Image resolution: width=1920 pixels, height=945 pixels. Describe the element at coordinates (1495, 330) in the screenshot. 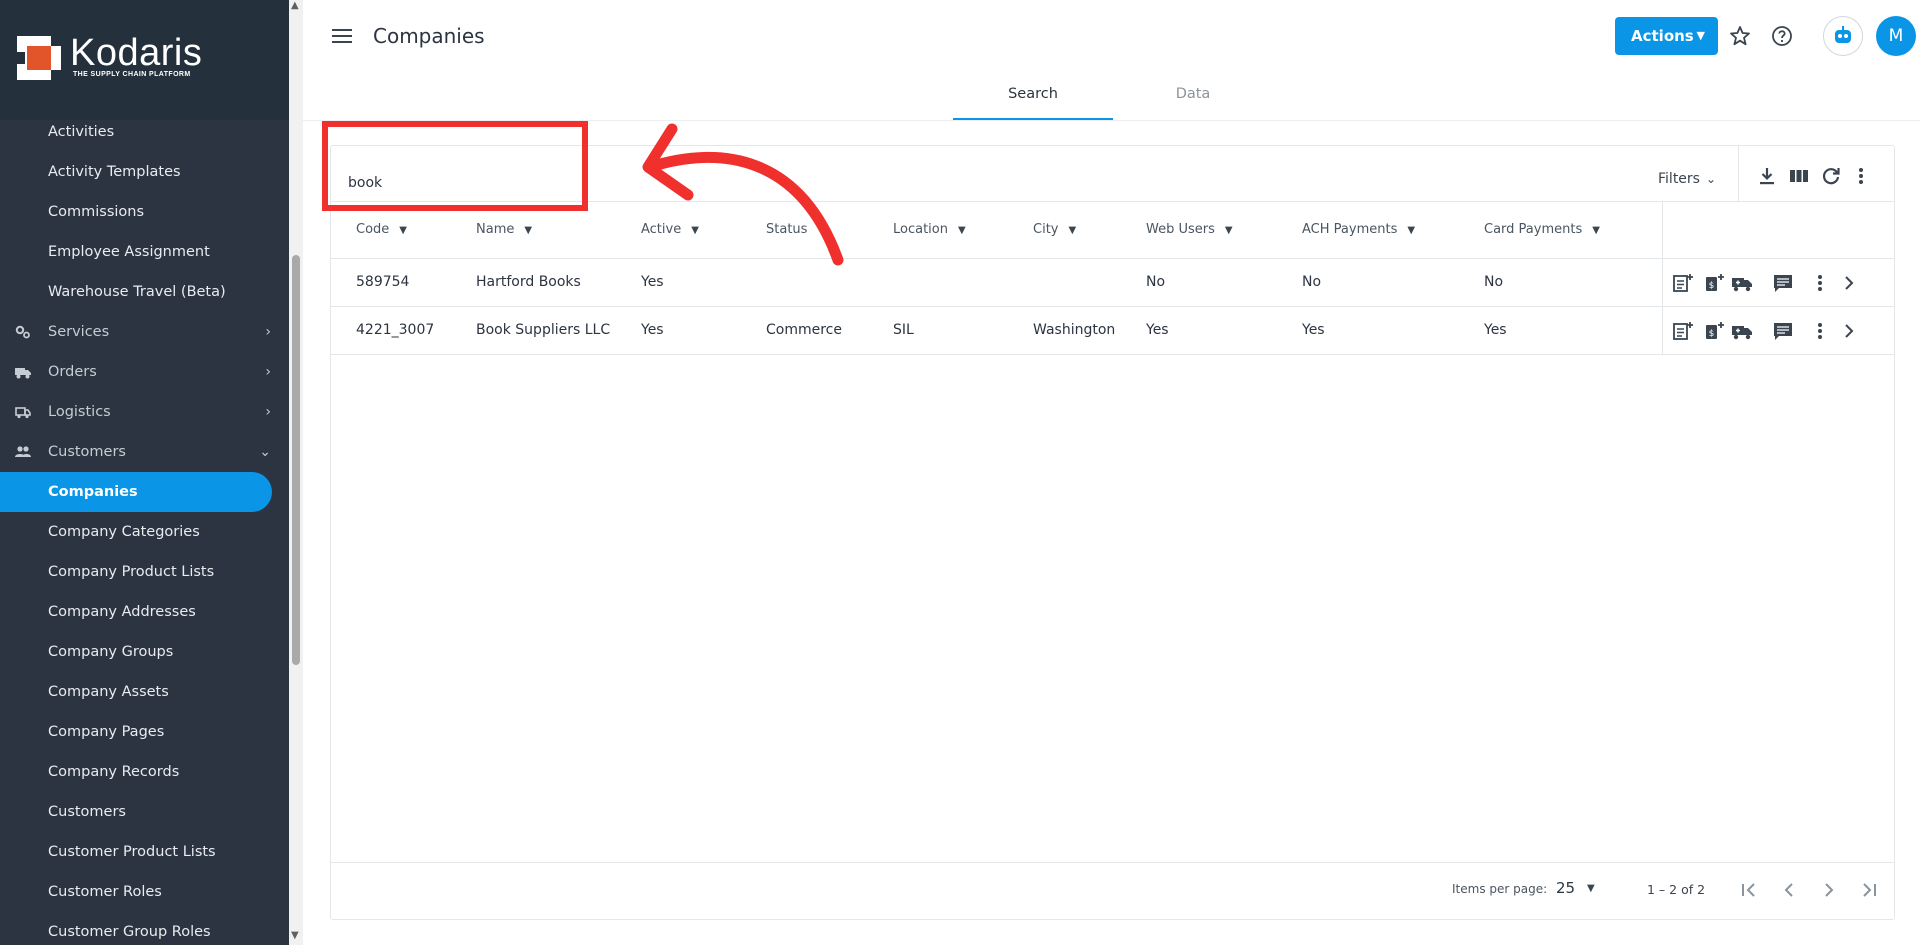

I see `cell-card-payments: Yes` at that location.